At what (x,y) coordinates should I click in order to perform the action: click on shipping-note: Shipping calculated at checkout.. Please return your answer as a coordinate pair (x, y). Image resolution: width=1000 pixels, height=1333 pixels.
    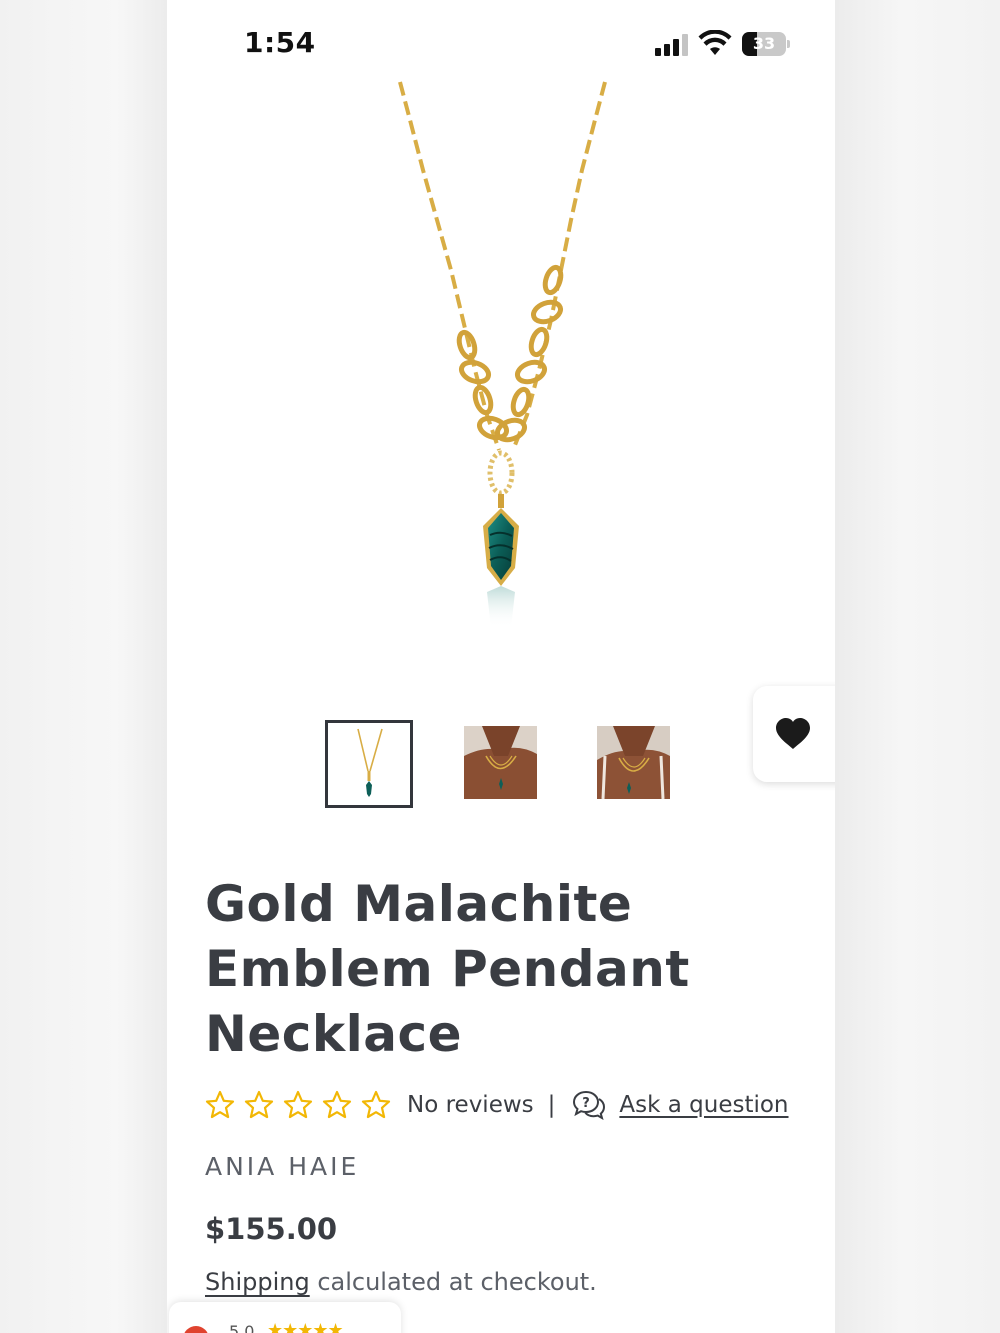
    Looking at the image, I should click on (401, 1282).